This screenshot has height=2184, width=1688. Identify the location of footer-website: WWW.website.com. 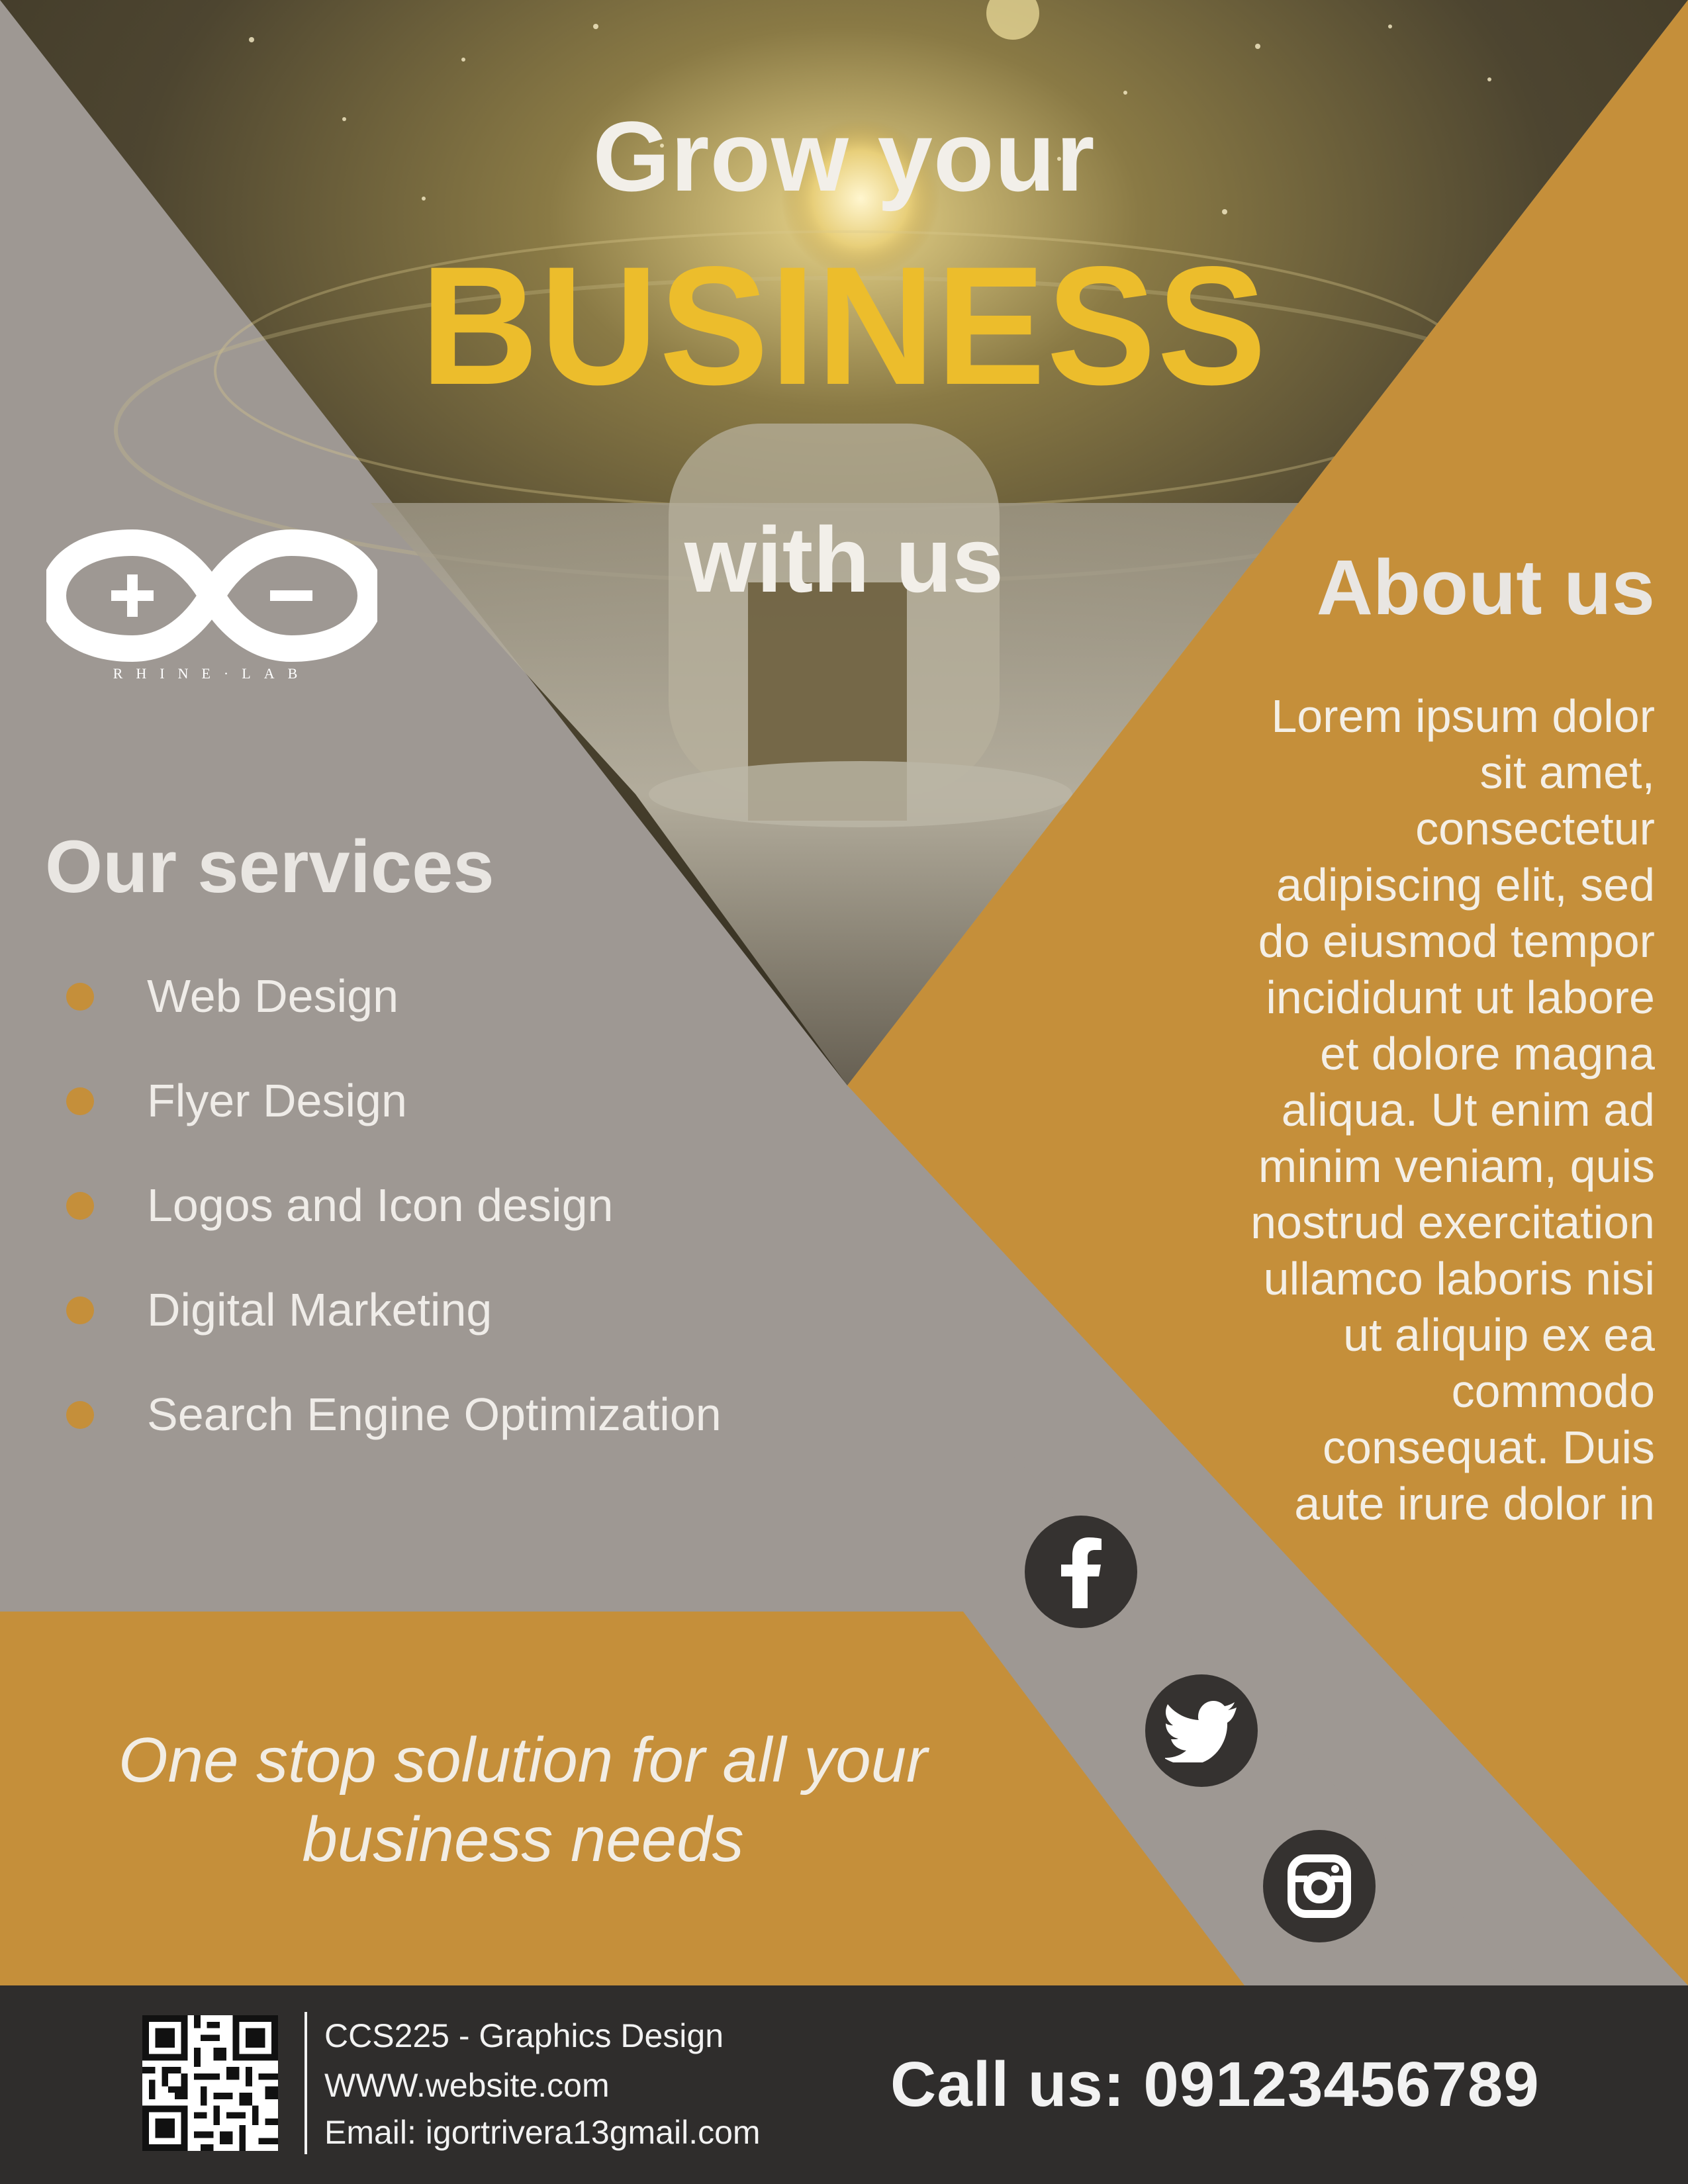
(467, 2085).